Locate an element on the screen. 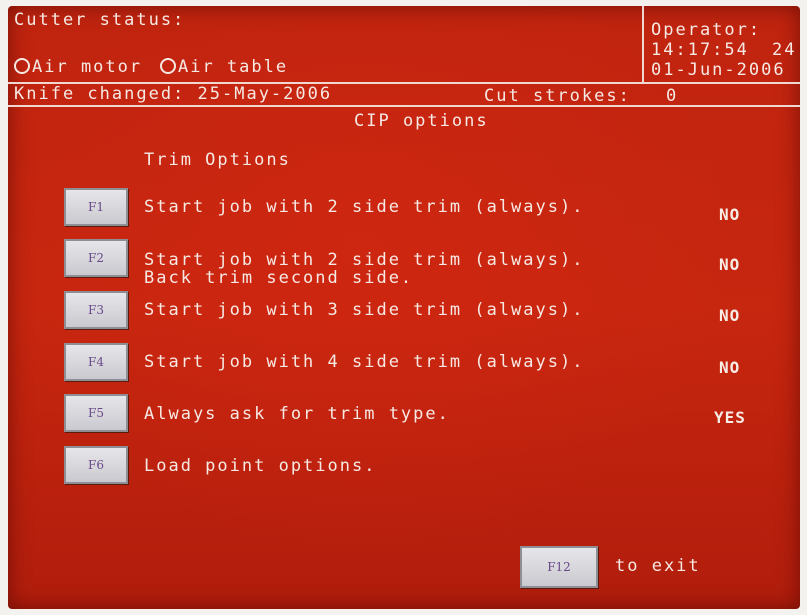 This screenshot has height=615, width=807. time-display: 14:17:54 is located at coordinates (700, 50).